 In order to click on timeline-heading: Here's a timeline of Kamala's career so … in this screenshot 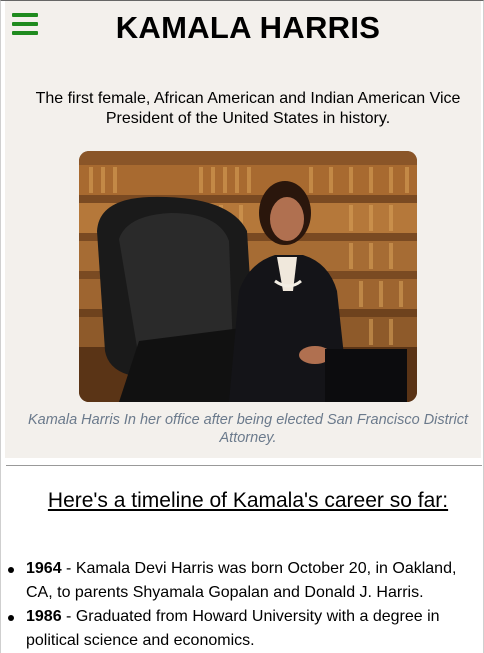, I will do `click(248, 500)`.